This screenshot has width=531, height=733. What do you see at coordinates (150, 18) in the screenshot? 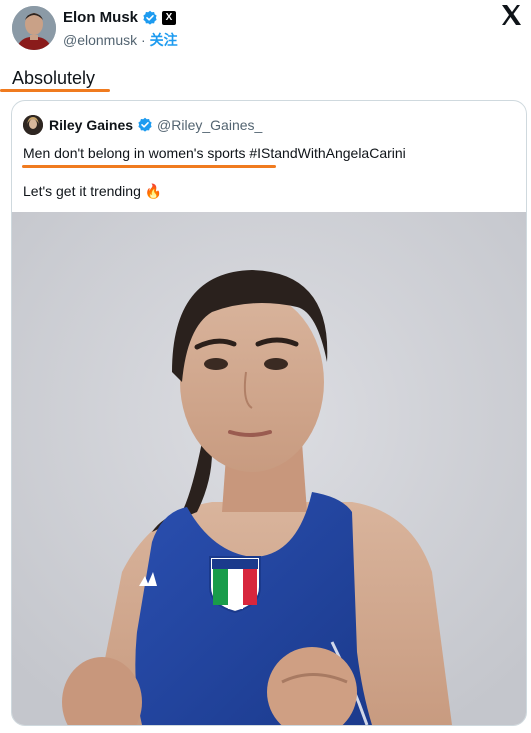
I see `verified-badge-icon` at bounding box center [150, 18].